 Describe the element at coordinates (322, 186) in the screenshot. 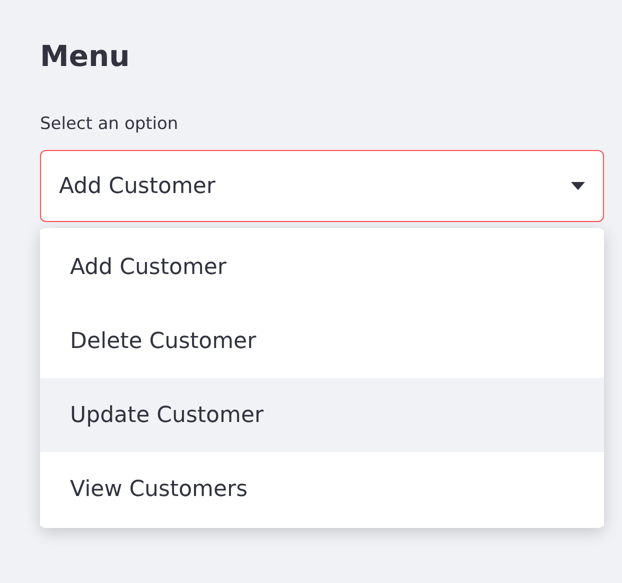

I see `option-dropdown: Add Customer` at that location.